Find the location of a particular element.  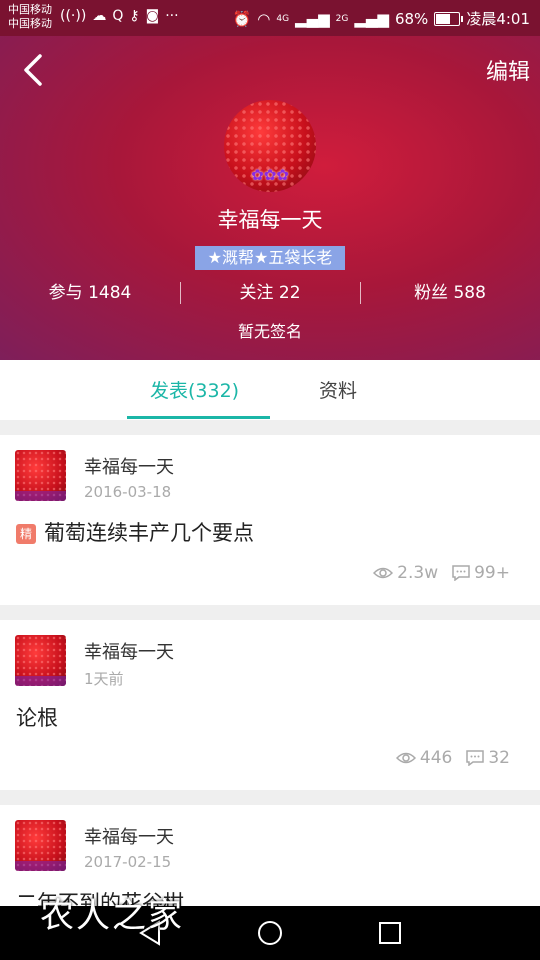

signal-icon-2: ▂▄▆ is located at coordinates (371, 18).